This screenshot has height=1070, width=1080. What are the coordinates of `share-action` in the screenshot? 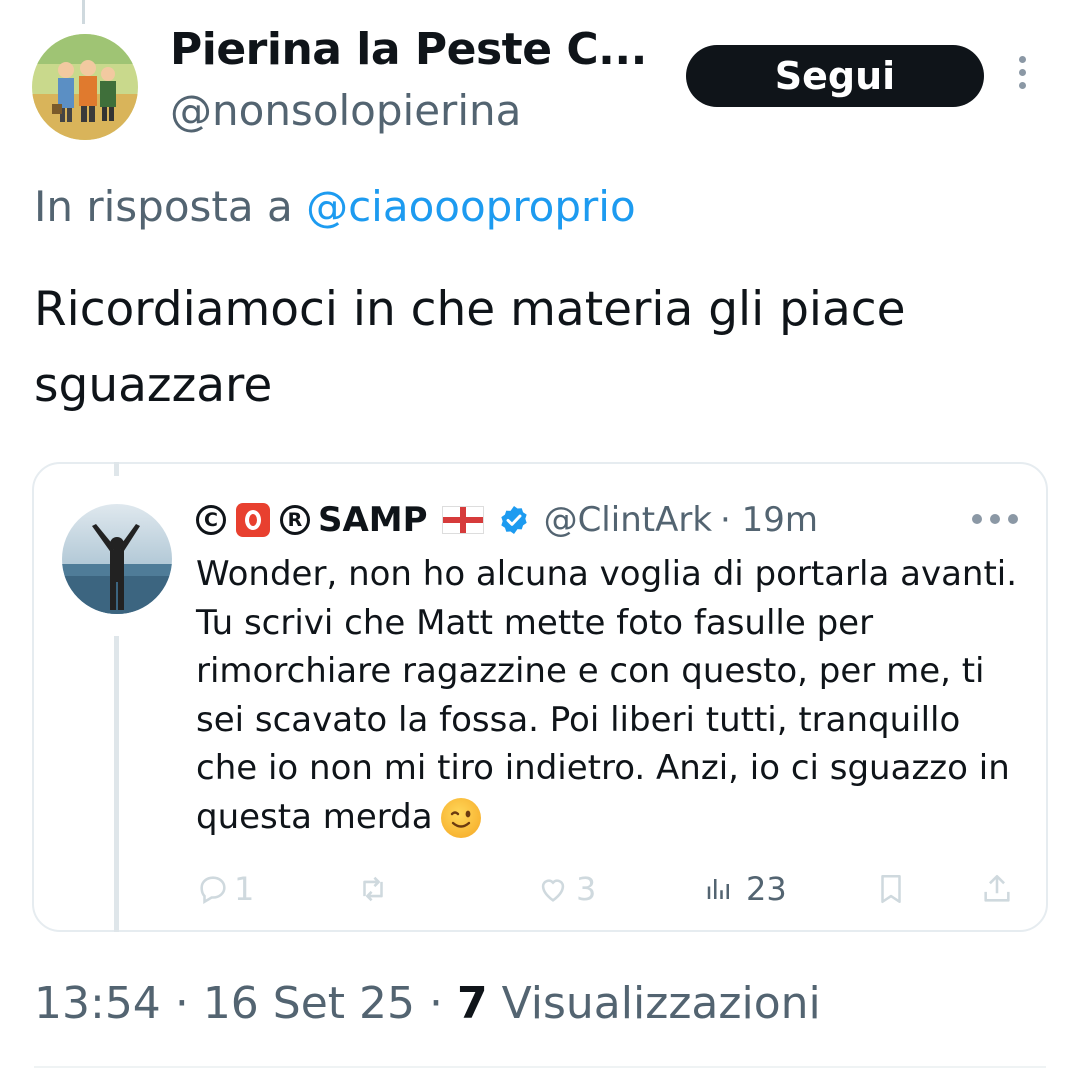 It's located at (997, 889).